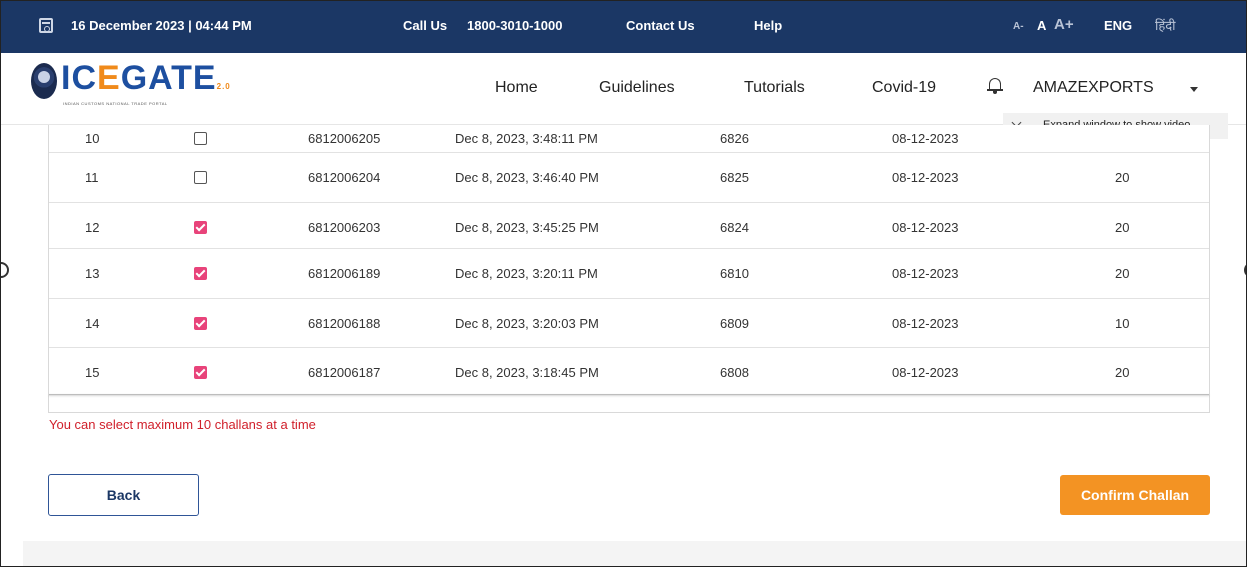 The image size is (1247, 567). Describe the element at coordinates (527, 227) in the screenshot. I see `challan-datetime: Dec 8, 2023, 3:45:25 PM` at that location.